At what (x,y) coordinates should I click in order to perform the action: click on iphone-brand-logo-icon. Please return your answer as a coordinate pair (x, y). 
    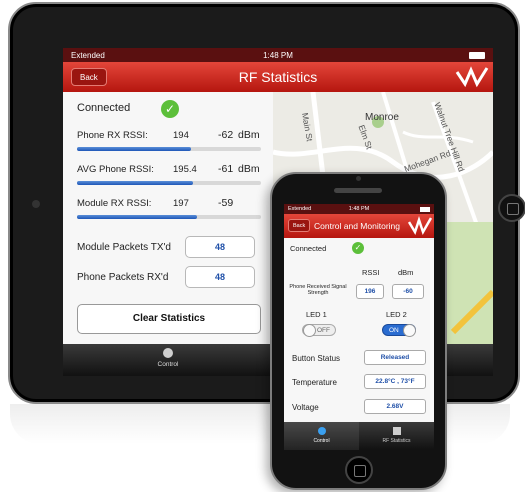
    Looking at the image, I should click on (420, 226).